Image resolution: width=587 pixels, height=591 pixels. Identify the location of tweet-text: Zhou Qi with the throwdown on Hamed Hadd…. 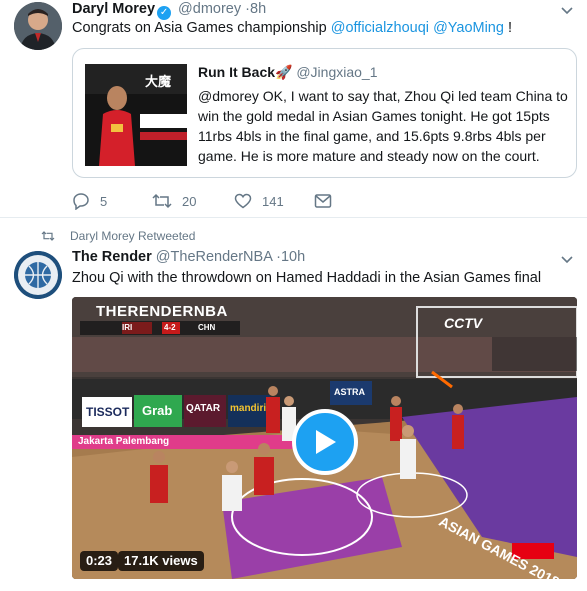
(307, 278).